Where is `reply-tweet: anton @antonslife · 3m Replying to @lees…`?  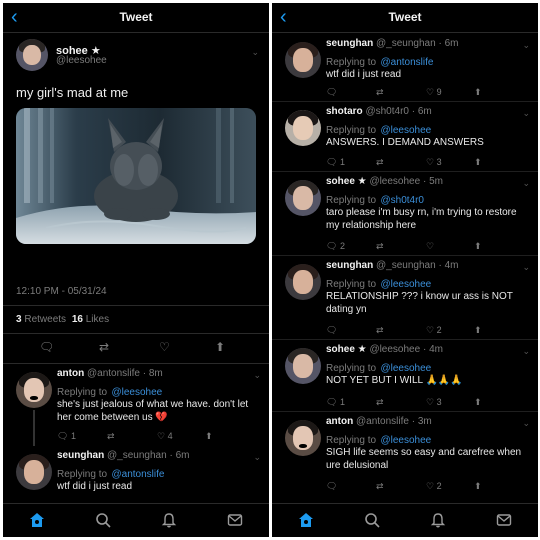 reply-tweet: anton @antonslife · 3m Replying to @lees… is located at coordinates (405, 454).